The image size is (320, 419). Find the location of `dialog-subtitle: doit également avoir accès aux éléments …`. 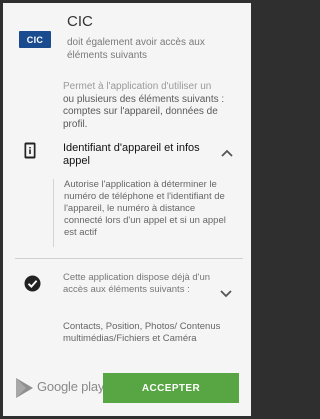

dialog-subtitle: doit également avoir accès aux éléments … is located at coordinates (136, 49).